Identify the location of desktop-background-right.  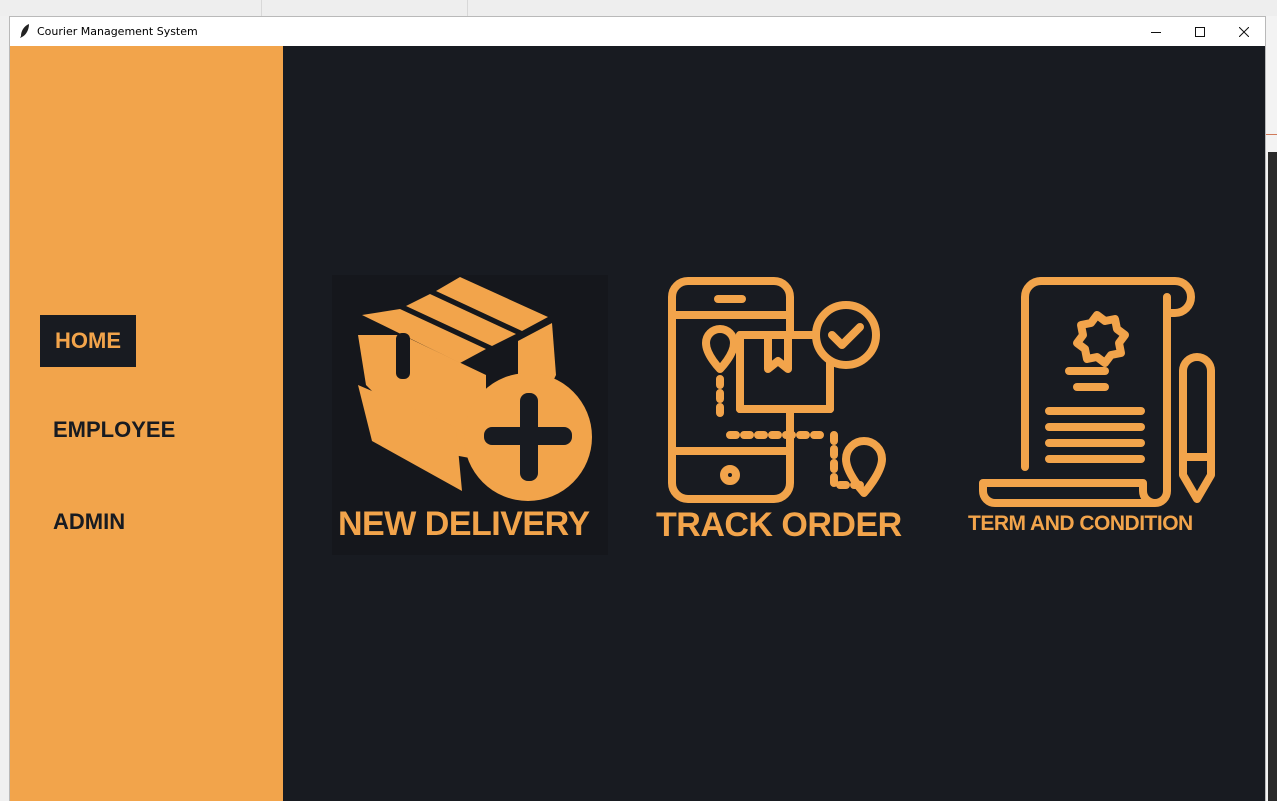
(1271, 408).